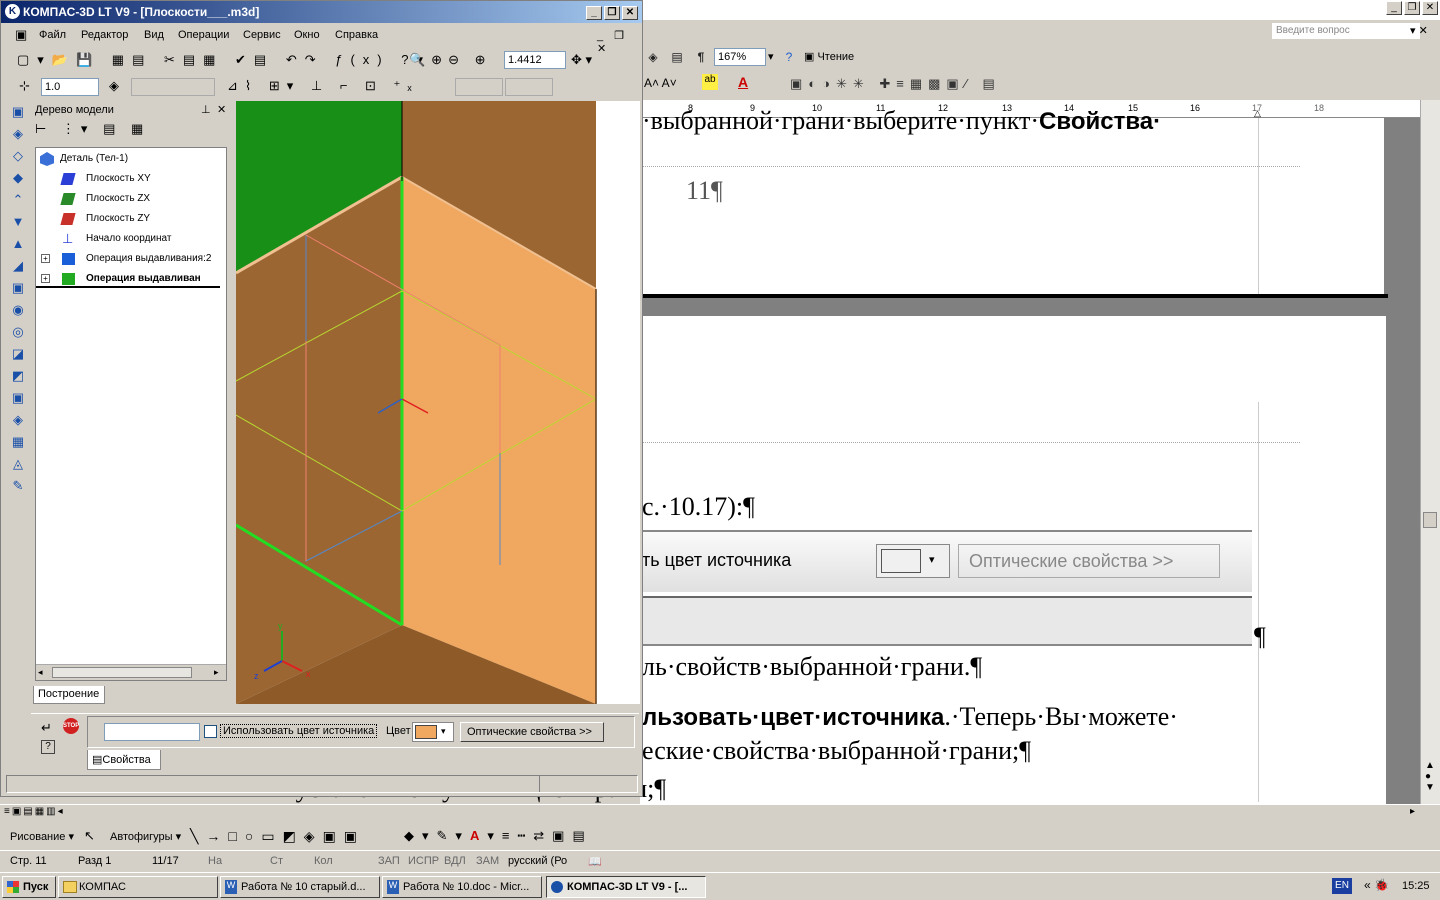 This screenshot has width=1440, height=900. What do you see at coordinates (128, 279) in the screenshot?
I see `tree-item-extrusion-2: + Операция выдавливан` at bounding box center [128, 279].